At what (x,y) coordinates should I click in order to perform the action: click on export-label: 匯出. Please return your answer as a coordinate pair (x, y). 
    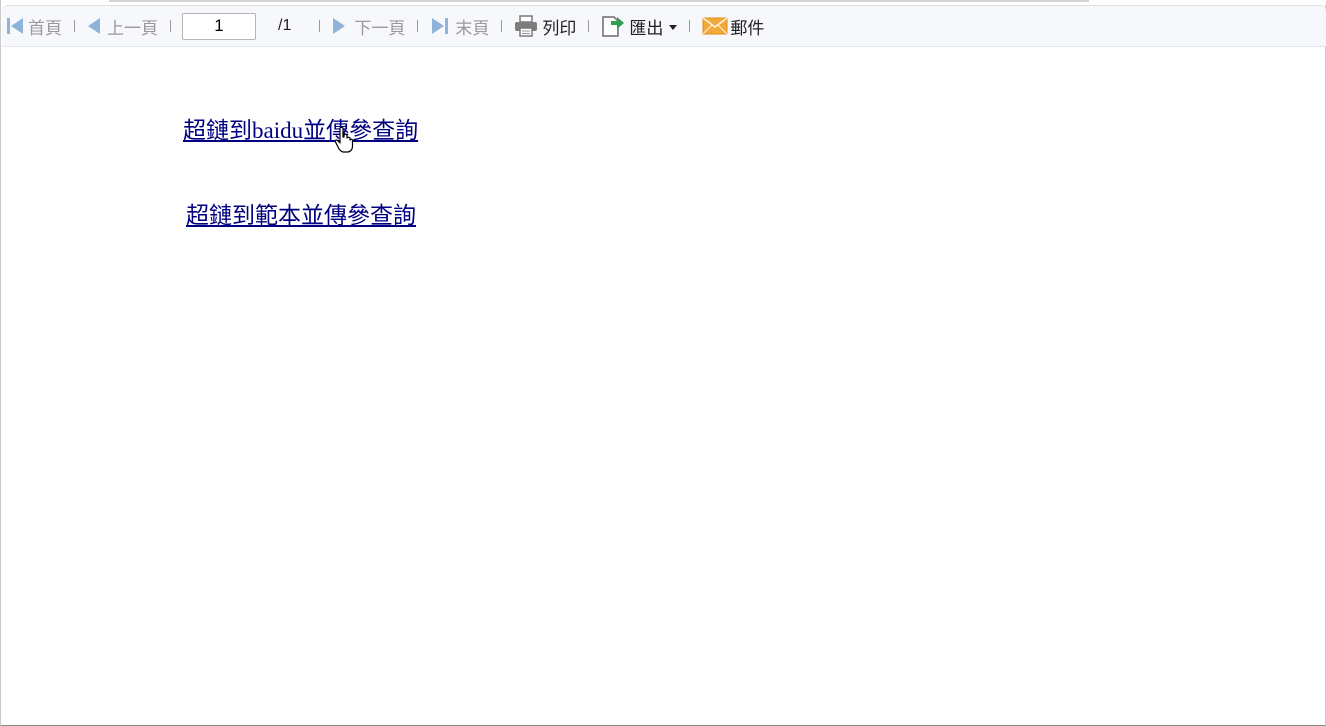
    Looking at the image, I should click on (646, 28).